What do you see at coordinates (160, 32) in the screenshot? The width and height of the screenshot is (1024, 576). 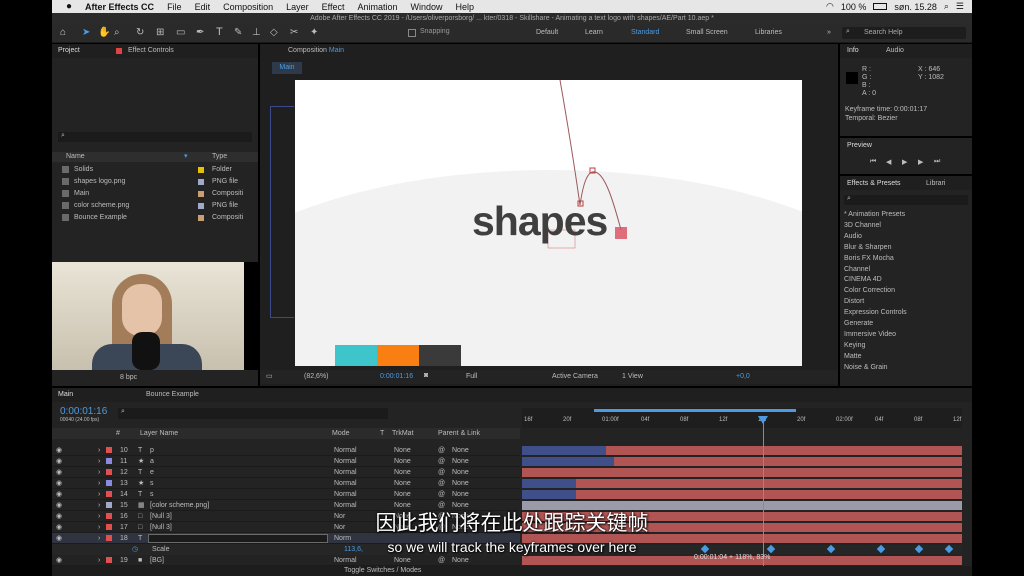 I see `pan-behind-icon: ⊞` at bounding box center [160, 32].